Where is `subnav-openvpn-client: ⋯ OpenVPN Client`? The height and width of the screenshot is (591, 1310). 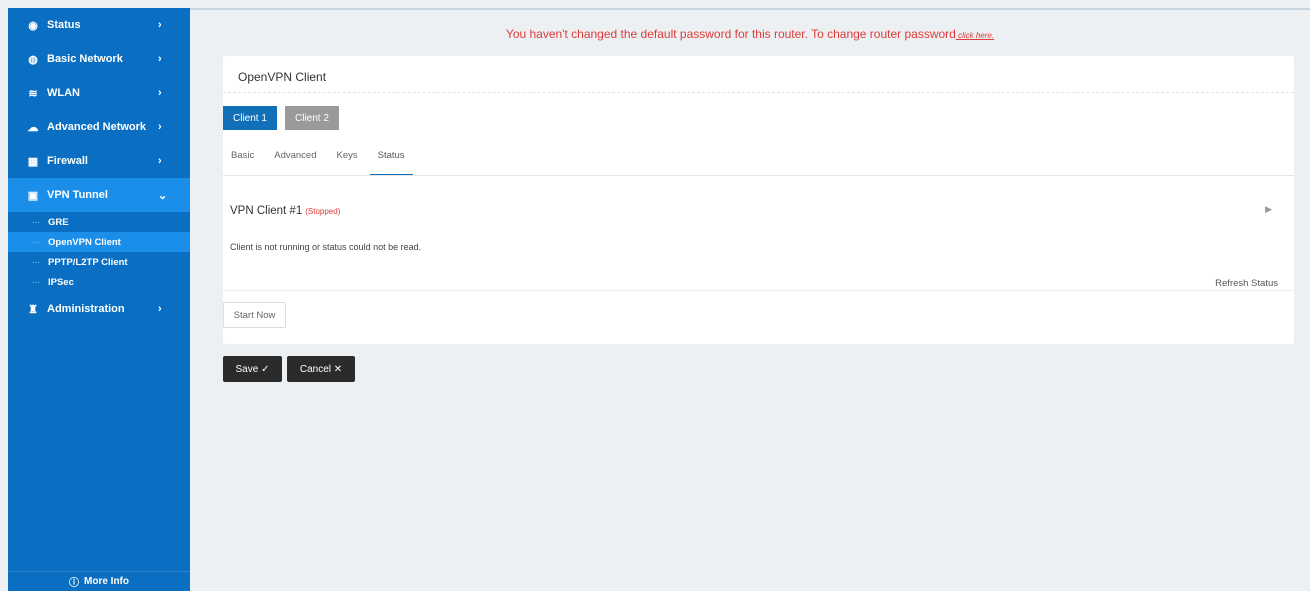
subnav-openvpn-client: ⋯ OpenVPN Client is located at coordinates (99, 242).